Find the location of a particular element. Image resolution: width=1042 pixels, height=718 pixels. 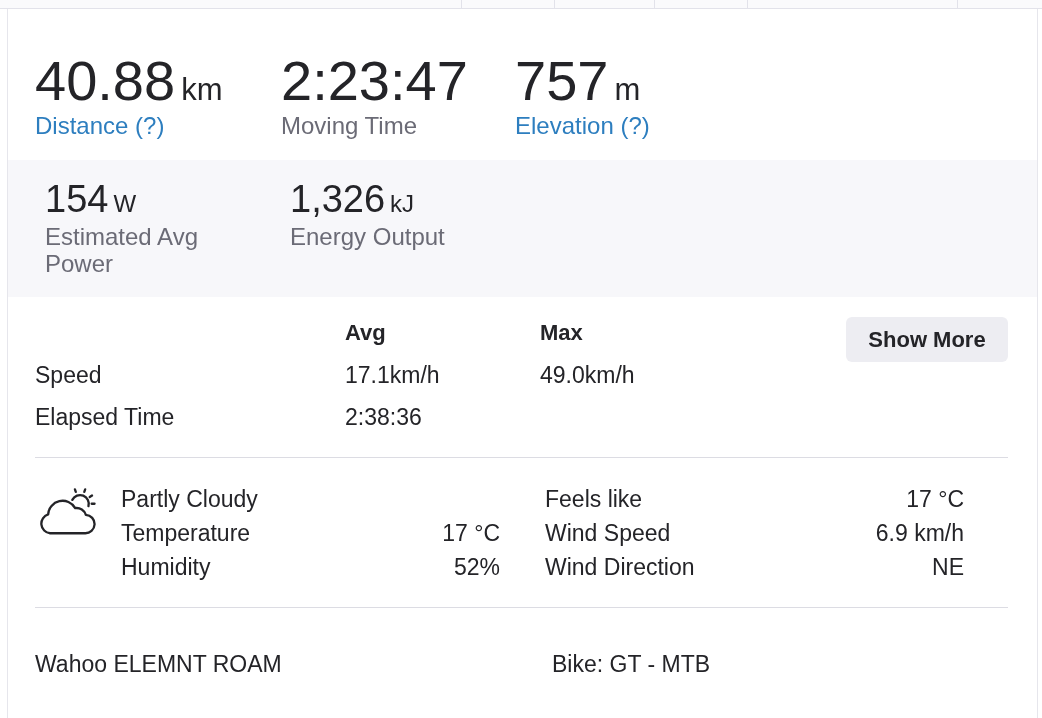

stat-value: 1,326 is located at coordinates (338, 199).